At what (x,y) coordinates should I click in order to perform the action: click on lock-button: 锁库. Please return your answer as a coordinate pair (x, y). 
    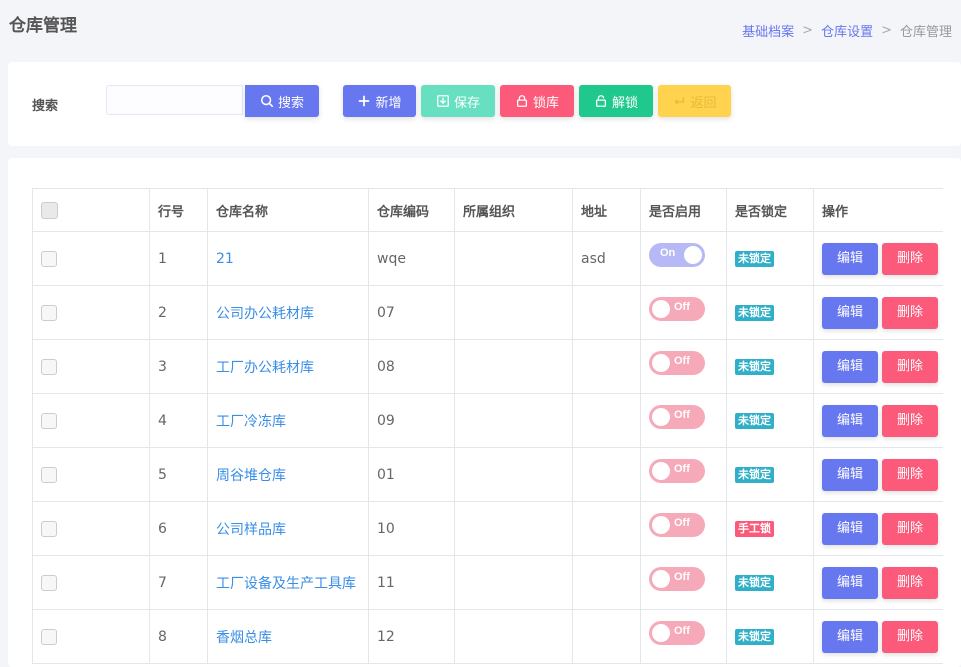
    Looking at the image, I should click on (537, 101).